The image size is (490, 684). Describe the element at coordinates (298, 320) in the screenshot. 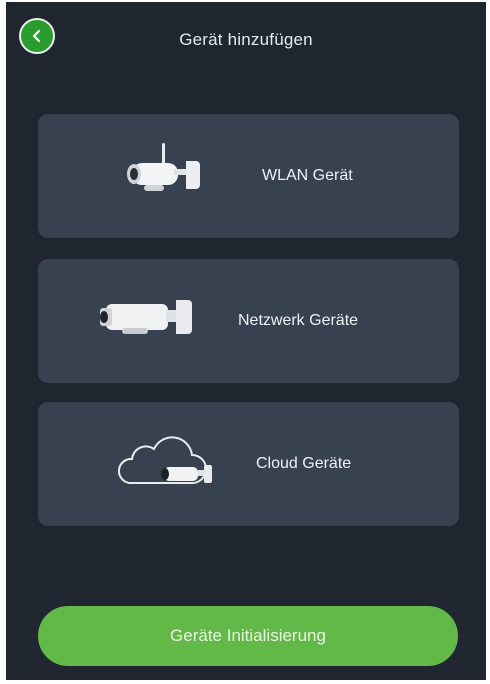

I see `network-devices-label: Netzwerk Geräte` at that location.